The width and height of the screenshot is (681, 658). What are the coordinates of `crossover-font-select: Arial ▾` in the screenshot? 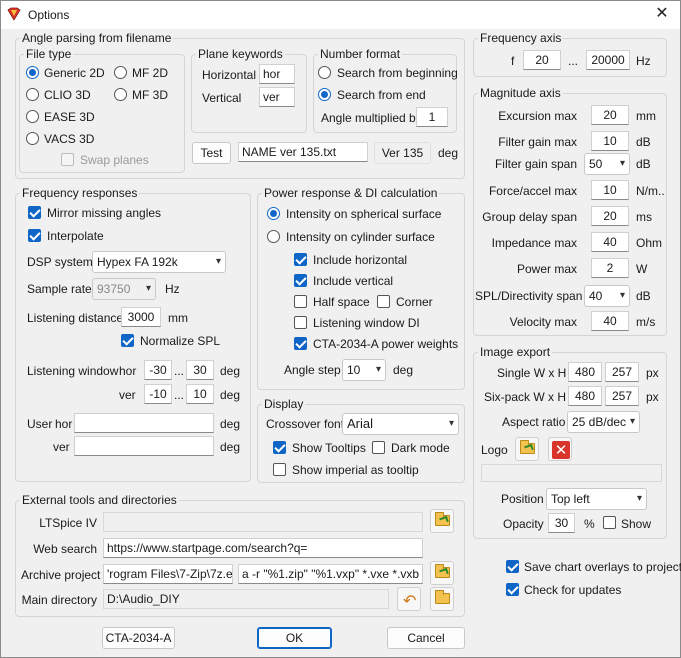 It's located at (400, 424).